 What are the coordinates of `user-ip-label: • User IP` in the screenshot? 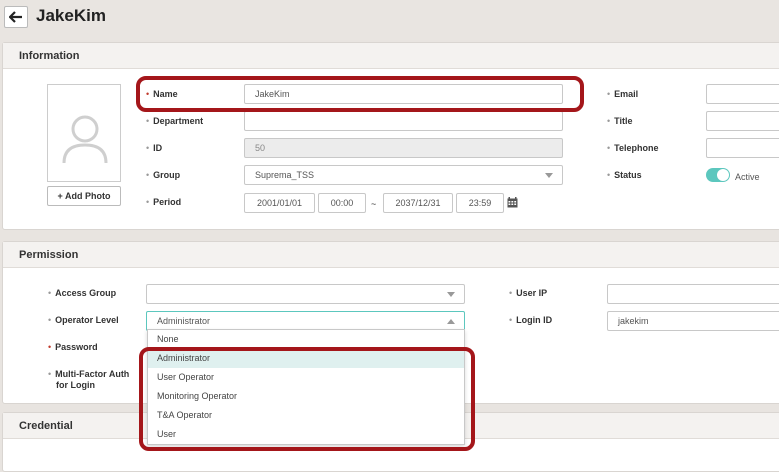 It's located at (528, 293).